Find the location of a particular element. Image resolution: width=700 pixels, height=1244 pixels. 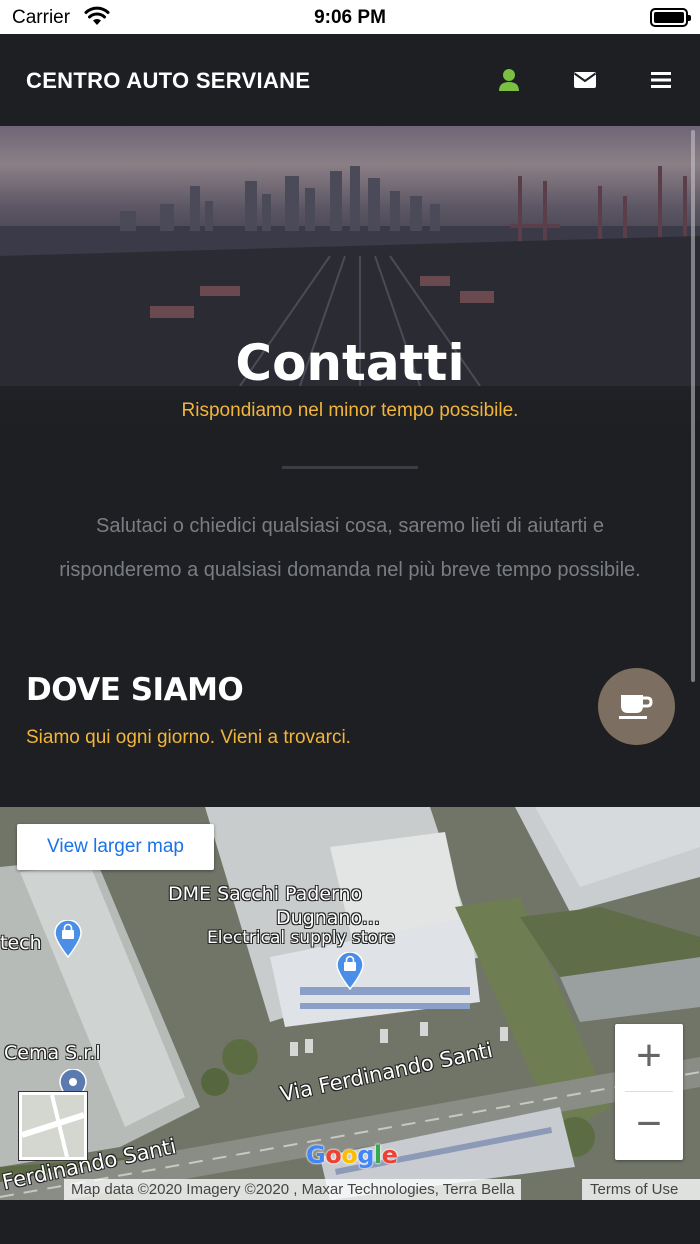

terms-of-use-link: Terms of Use is located at coordinates (641, 1189).